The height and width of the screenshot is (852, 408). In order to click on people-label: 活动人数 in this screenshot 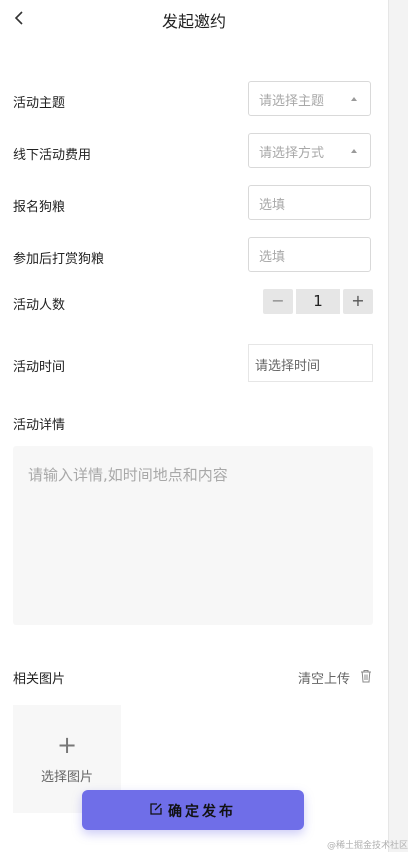, I will do `click(39, 305)`.